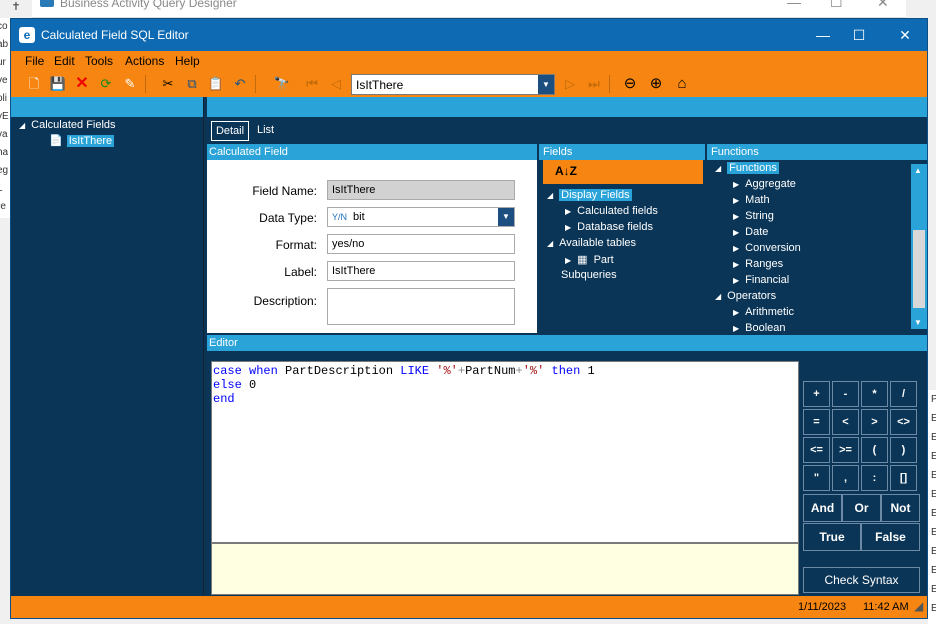  What do you see at coordinates (230, 131) in the screenshot?
I see `tab-detail: Detail` at bounding box center [230, 131].